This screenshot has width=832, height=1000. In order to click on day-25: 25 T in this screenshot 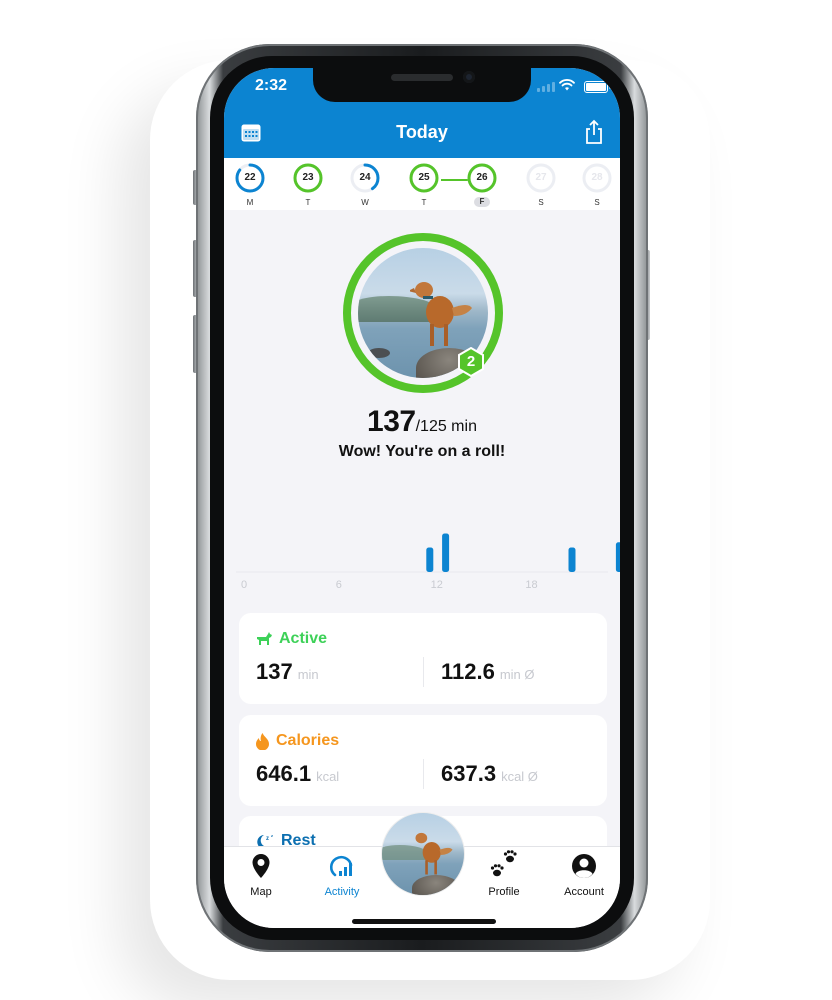, I will do `click(424, 186)`.